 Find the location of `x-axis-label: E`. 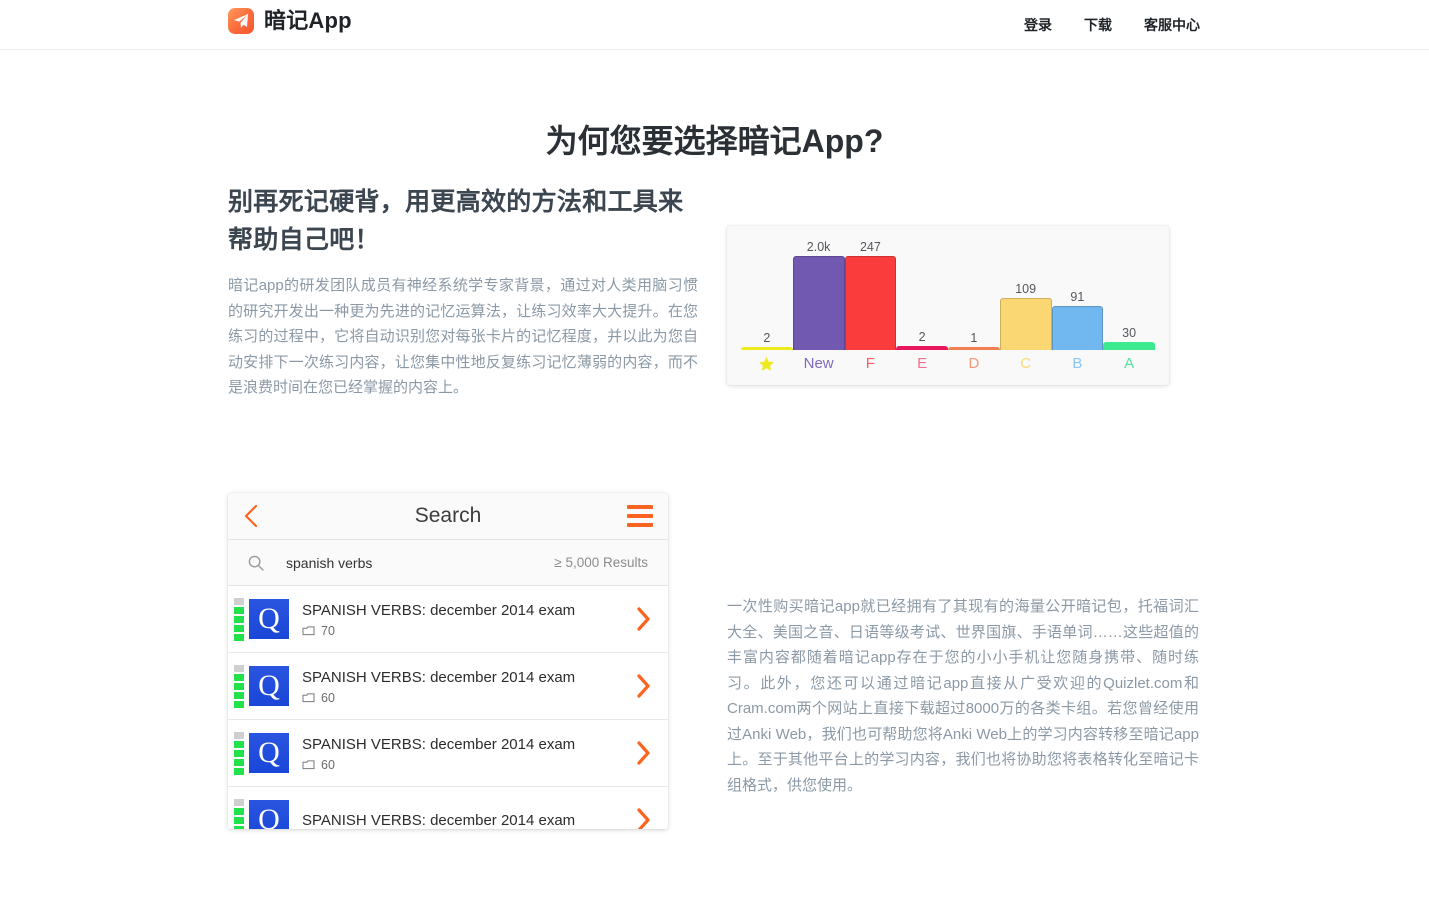

x-axis-label: E is located at coordinates (922, 363).